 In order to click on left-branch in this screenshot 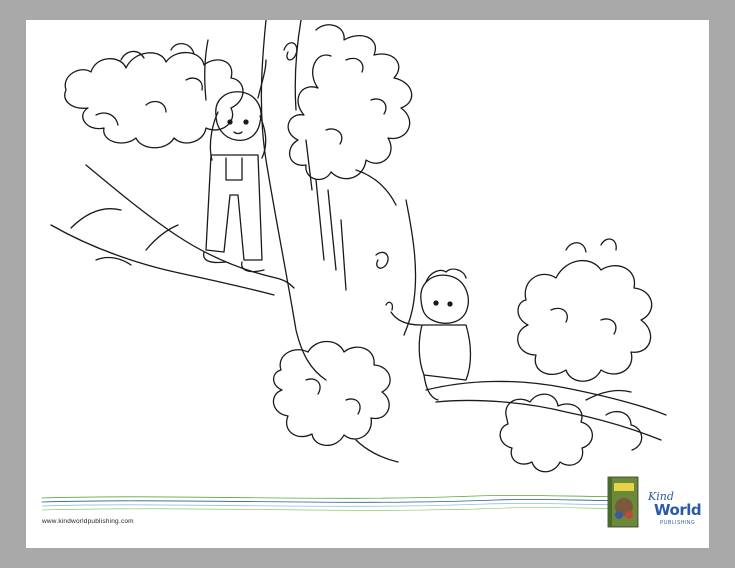, I will do `click(190, 226)`.